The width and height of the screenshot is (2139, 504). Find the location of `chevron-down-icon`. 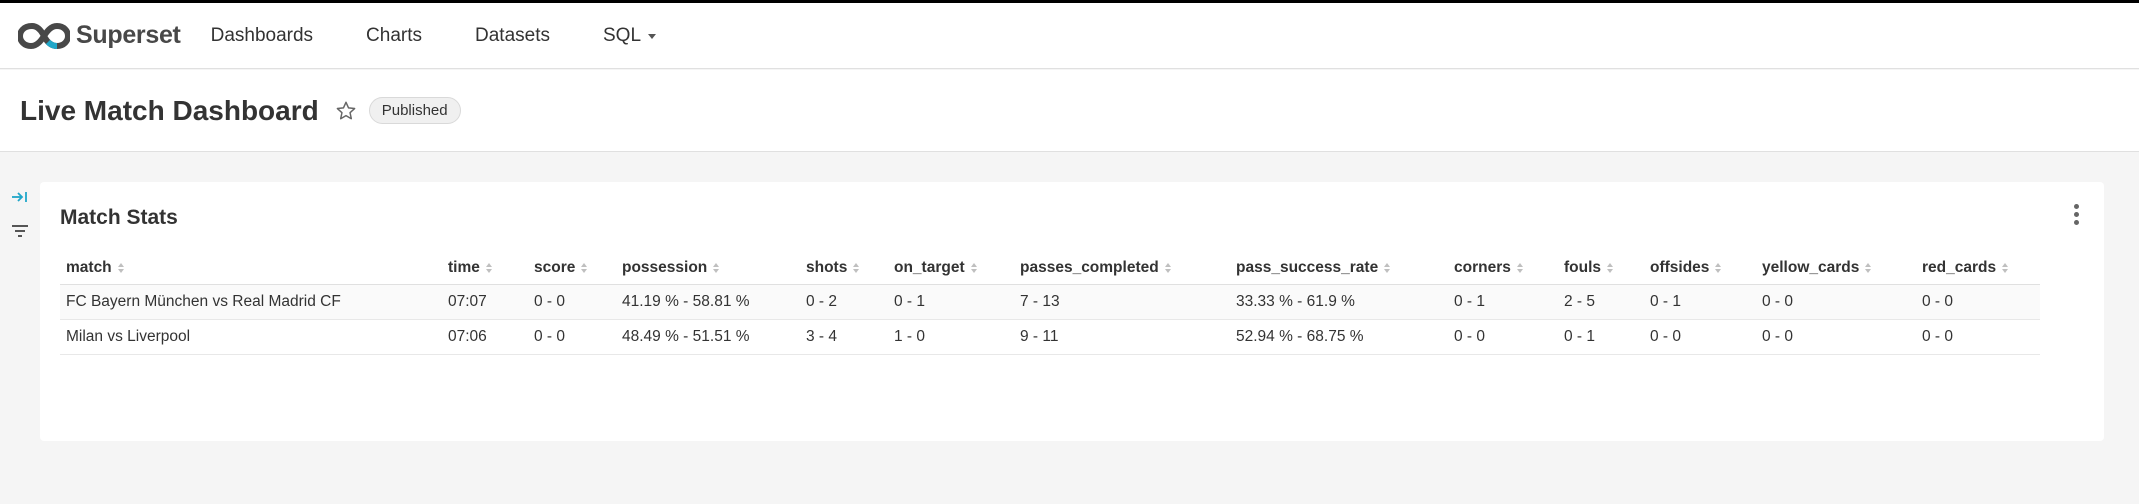

chevron-down-icon is located at coordinates (652, 36).